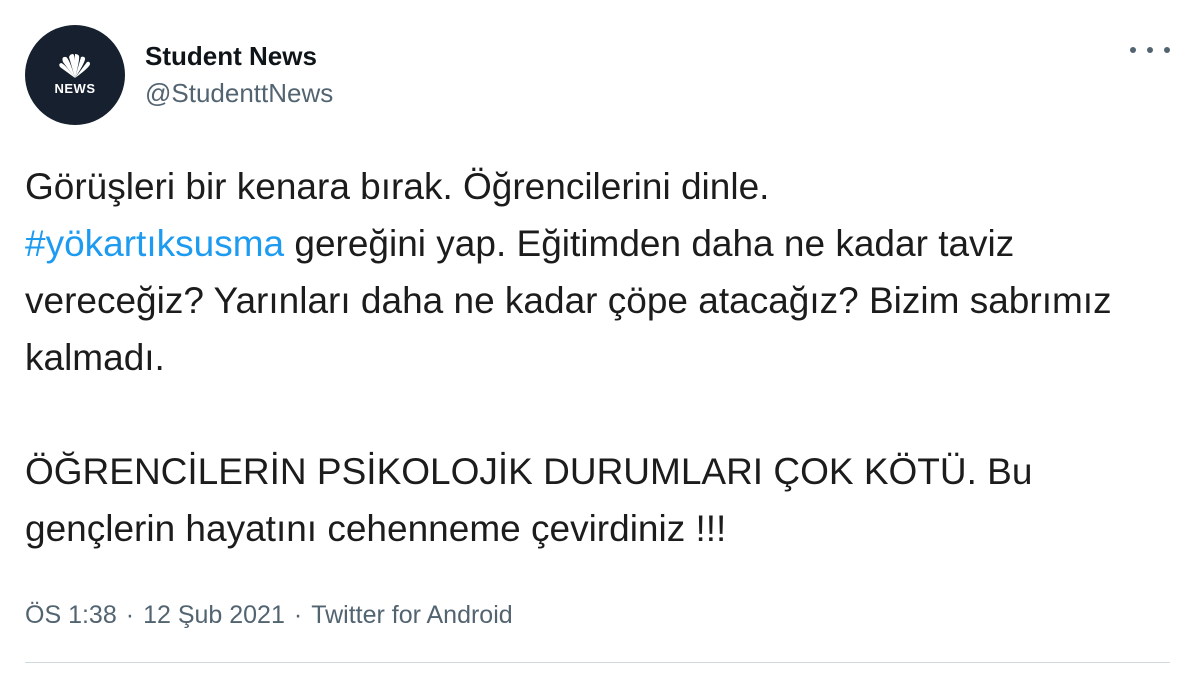 The width and height of the screenshot is (1200, 675). I want to click on hashtag-link: #yökartıksusma, so click(154, 243).